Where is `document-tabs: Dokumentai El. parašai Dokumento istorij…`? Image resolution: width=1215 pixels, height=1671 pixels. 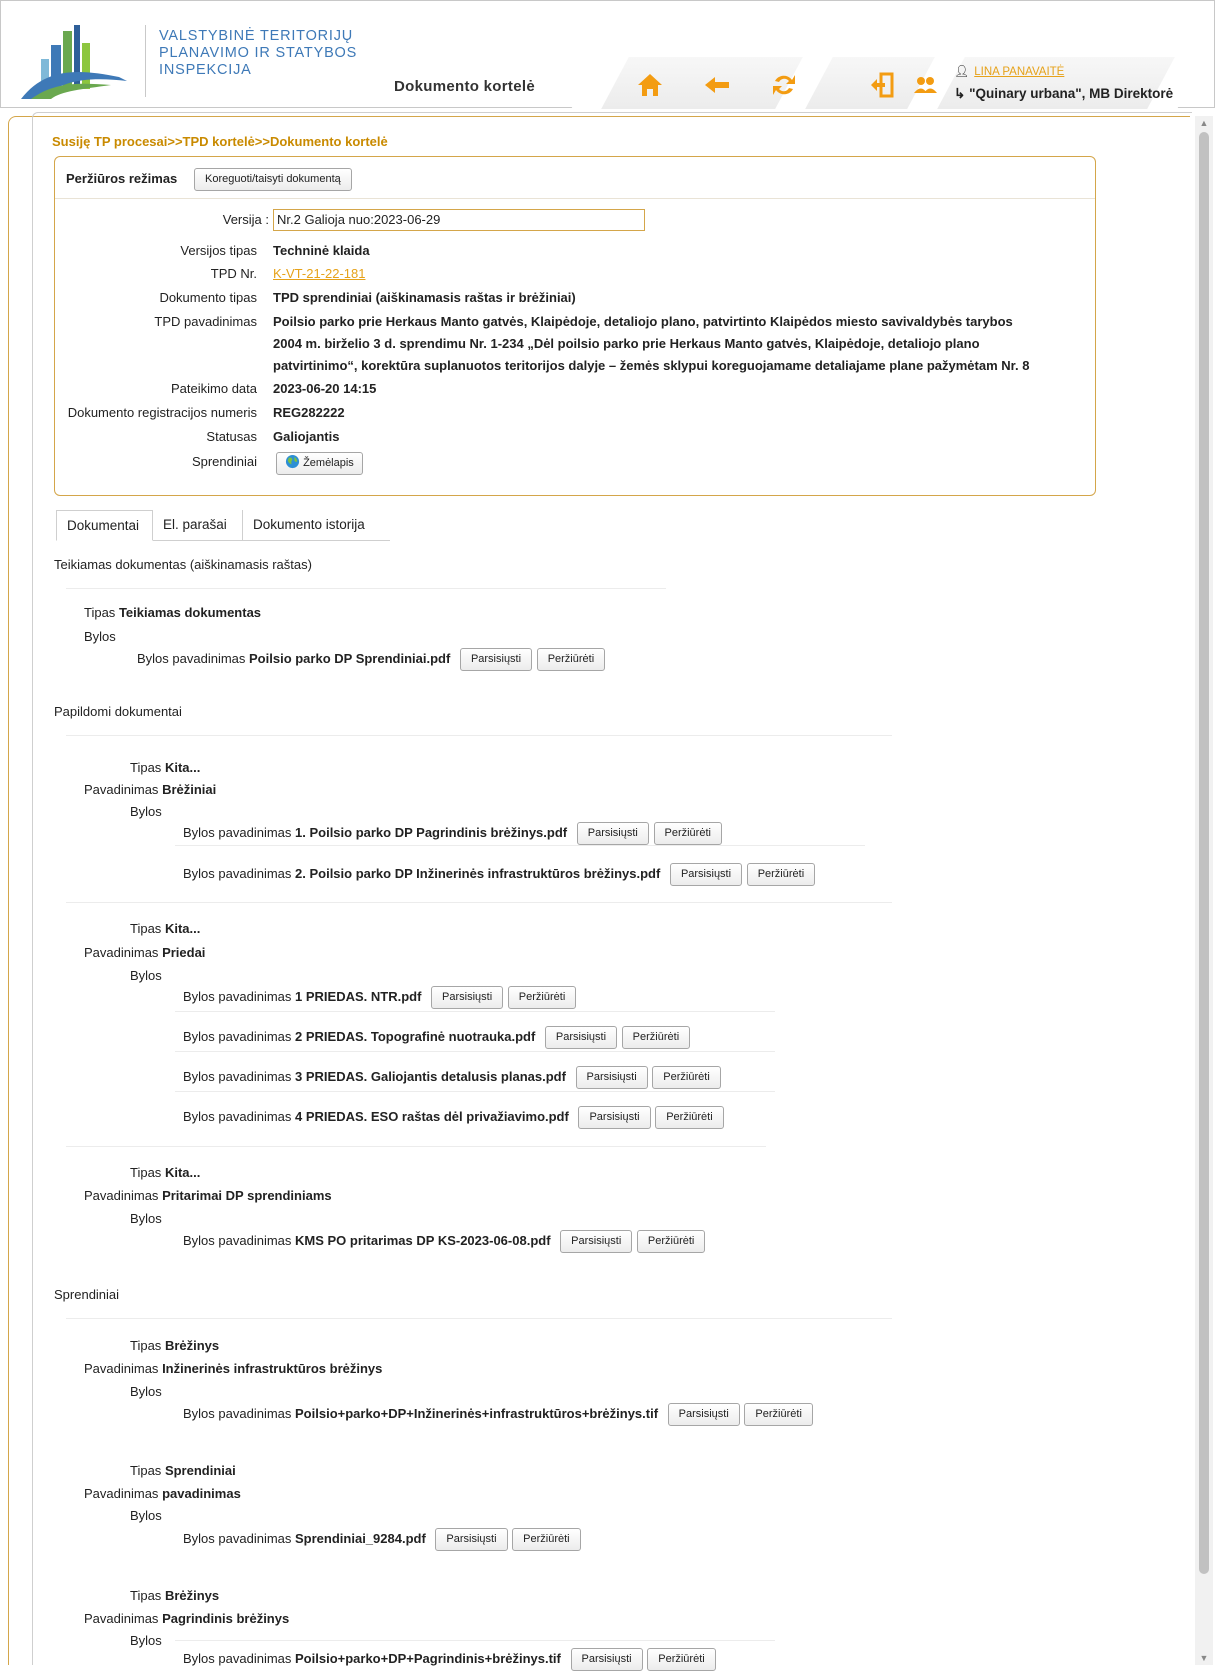
document-tabs: Dokumentai El. parašai Dokumento istorij… is located at coordinates (223, 525).